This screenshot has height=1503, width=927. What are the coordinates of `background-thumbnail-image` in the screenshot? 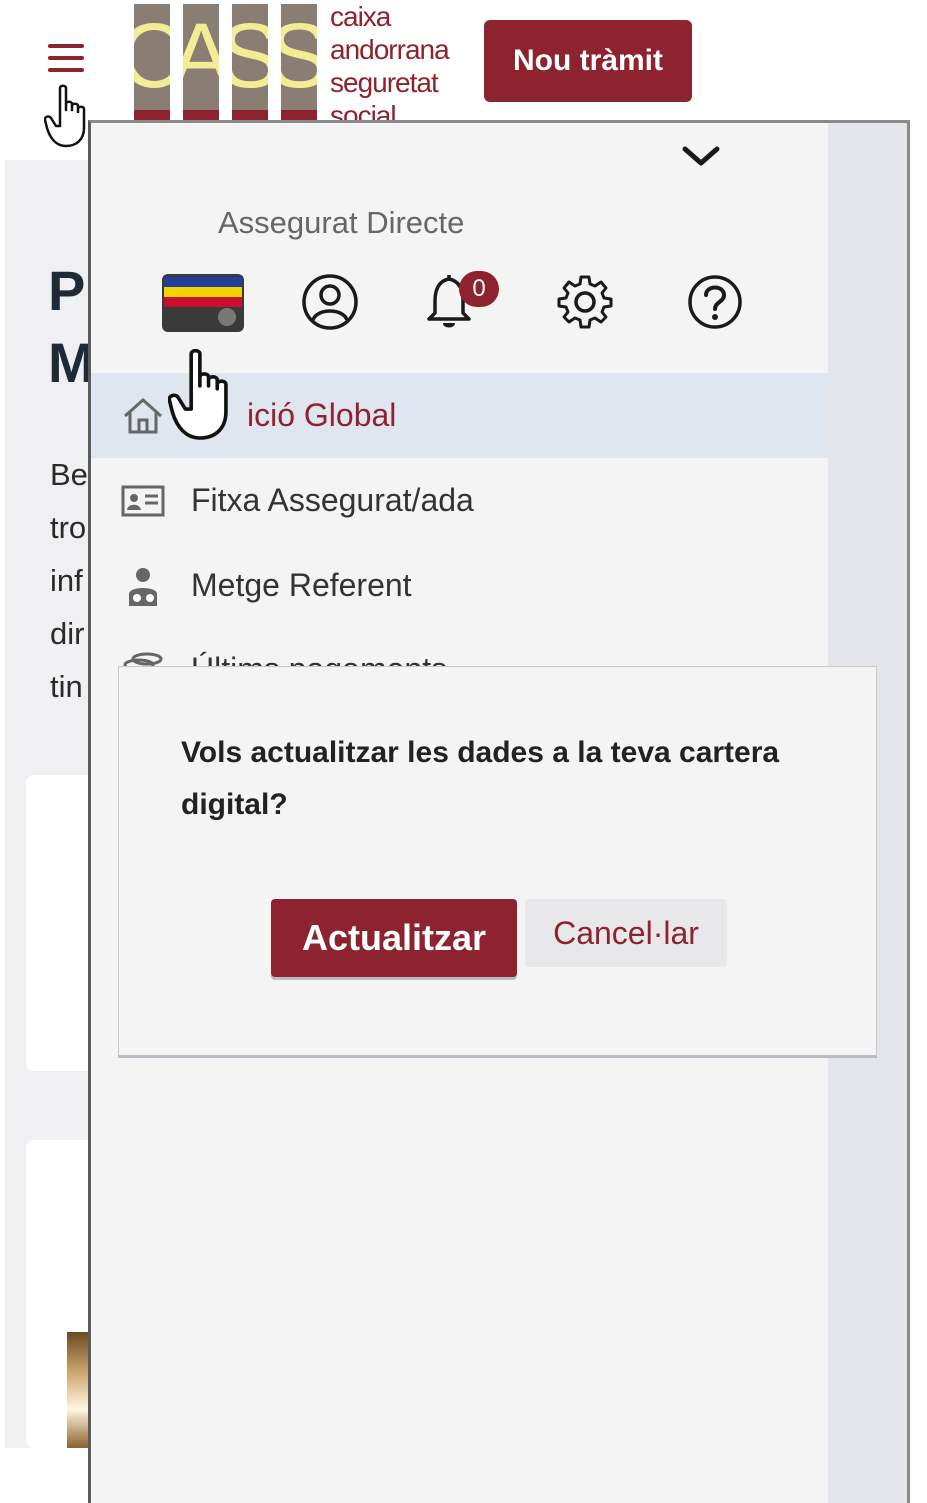 It's located at (78, 1390).